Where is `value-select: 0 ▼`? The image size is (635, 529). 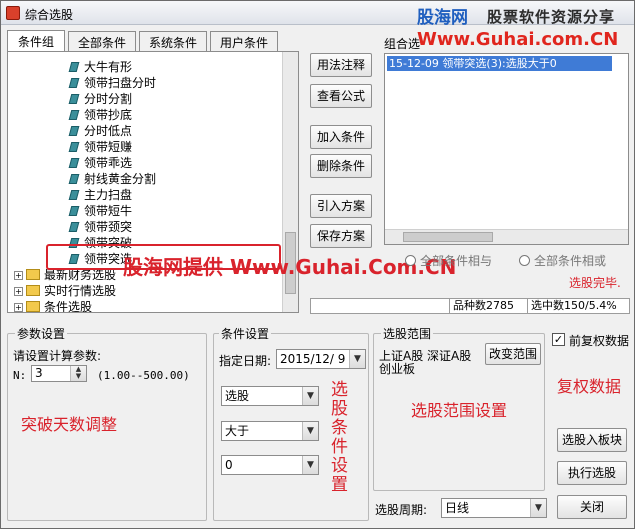 value-select: 0 ▼ is located at coordinates (270, 465).